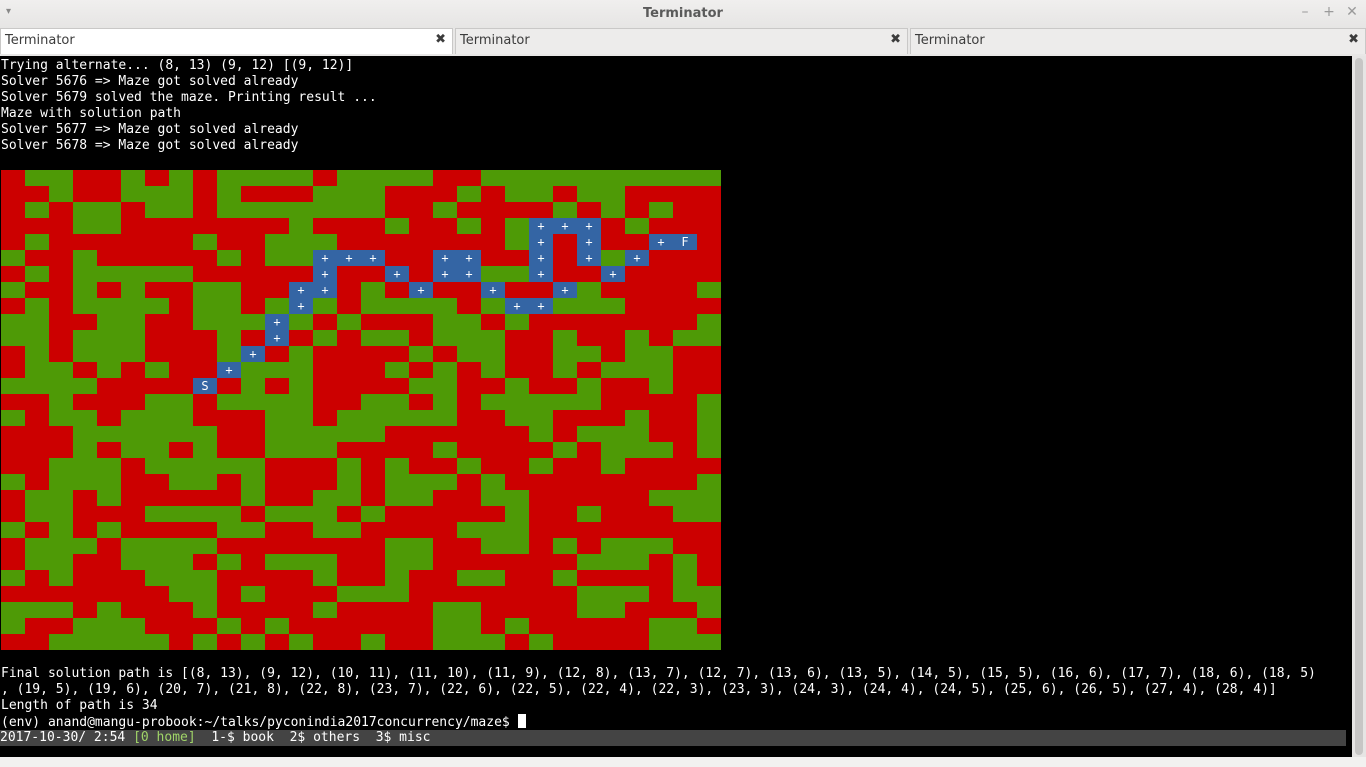 This screenshot has width=1366, height=767. What do you see at coordinates (1329, 12) in the screenshot?
I see `maximize-icon: +` at bounding box center [1329, 12].